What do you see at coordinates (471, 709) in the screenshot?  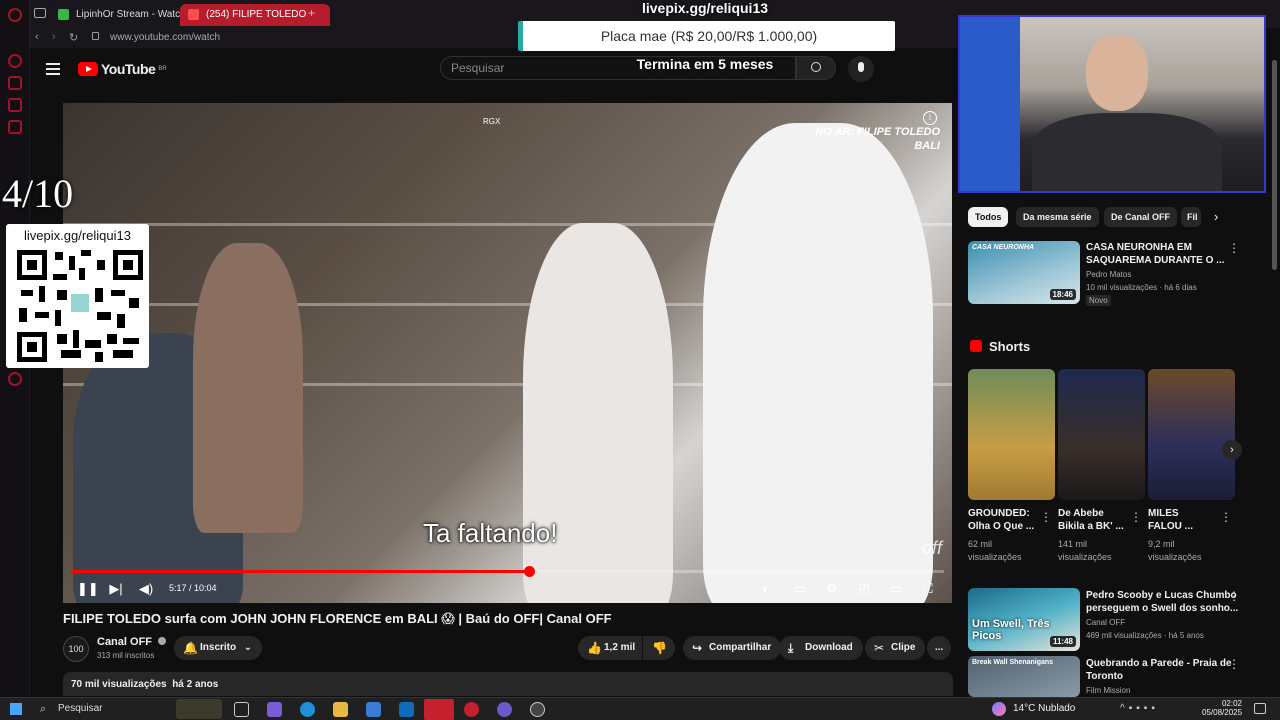 I see `opera-gx-icon` at bounding box center [471, 709].